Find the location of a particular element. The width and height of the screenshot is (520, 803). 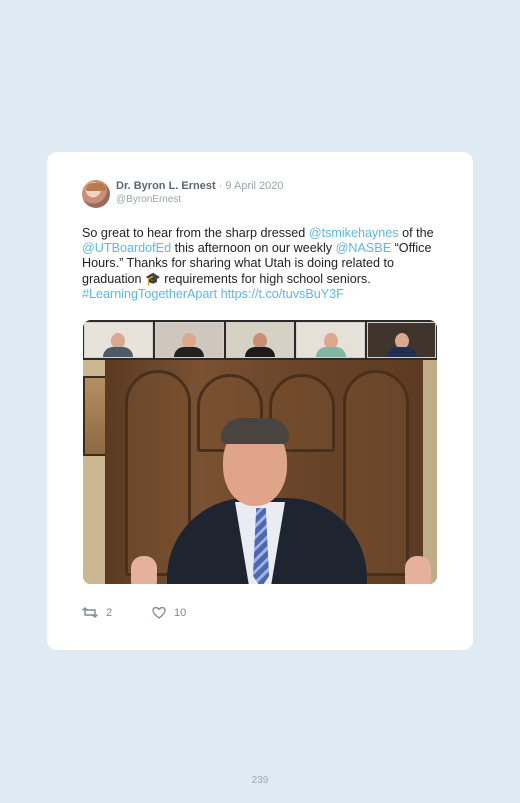

page-number: 239 is located at coordinates (260, 780).